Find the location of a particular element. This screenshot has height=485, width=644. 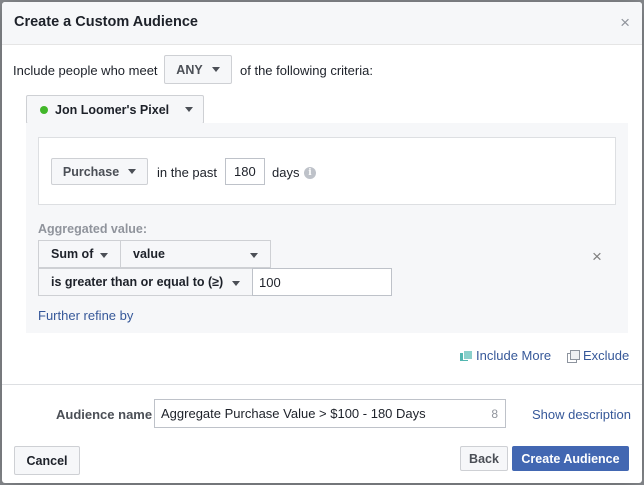

cancel-button: Cancel is located at coordinates (47, 460).